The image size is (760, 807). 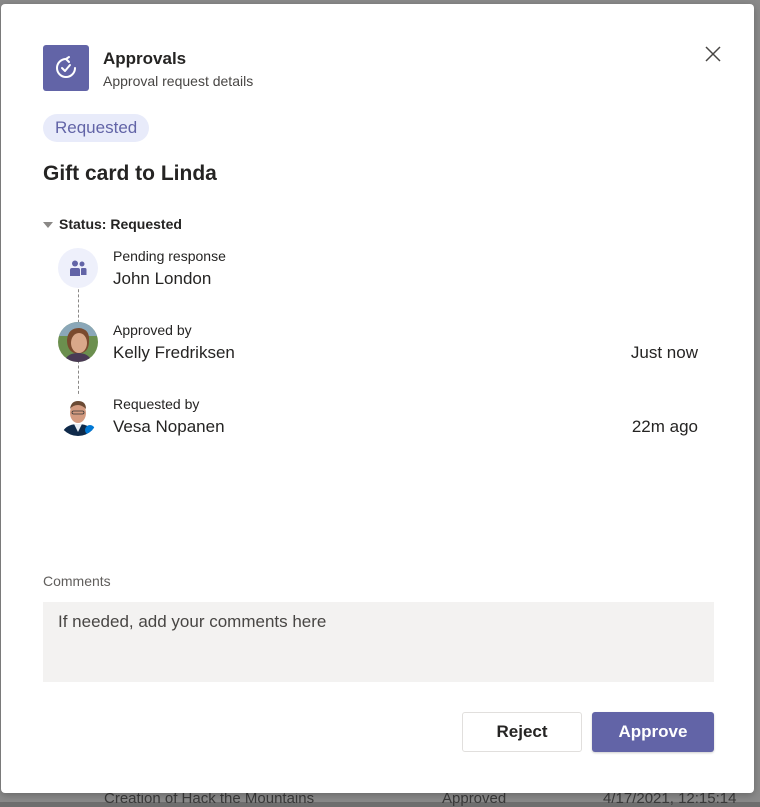 What do you see at coordinates (378, 418) in the screenshot?
I see `timeline-item-requested: Requested by Vesa Nopanen 22m ago` at bounding box center [378, 418].